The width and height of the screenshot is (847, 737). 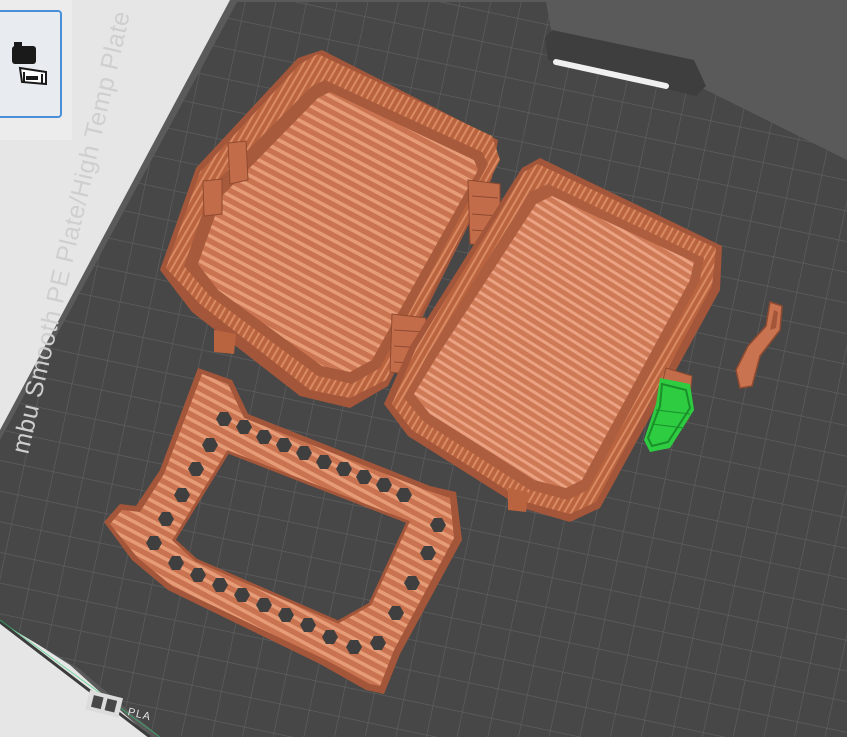 I want to click on object-tool-button, so click(x=31, y=64).